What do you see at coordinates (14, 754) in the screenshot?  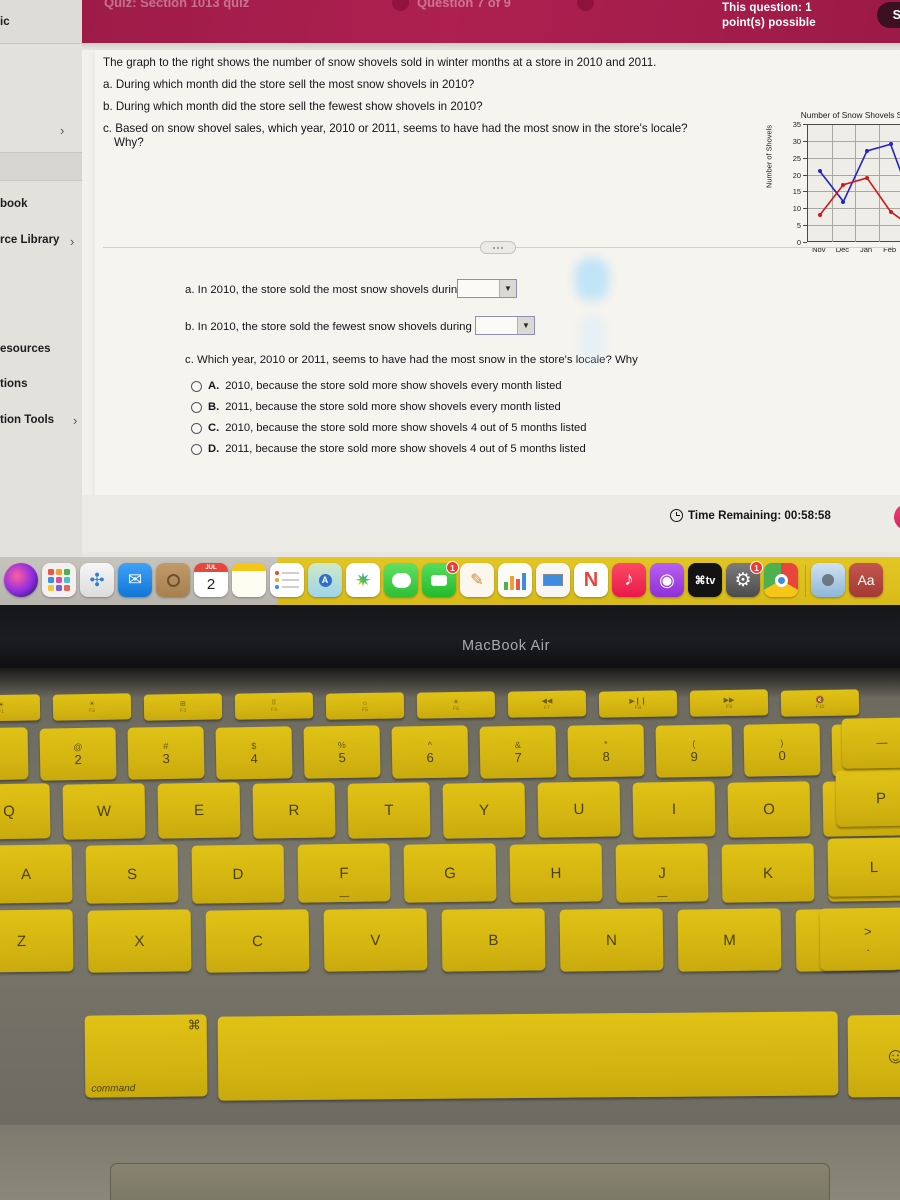 I see `key-1: !1` at bounding box center [14, 754].